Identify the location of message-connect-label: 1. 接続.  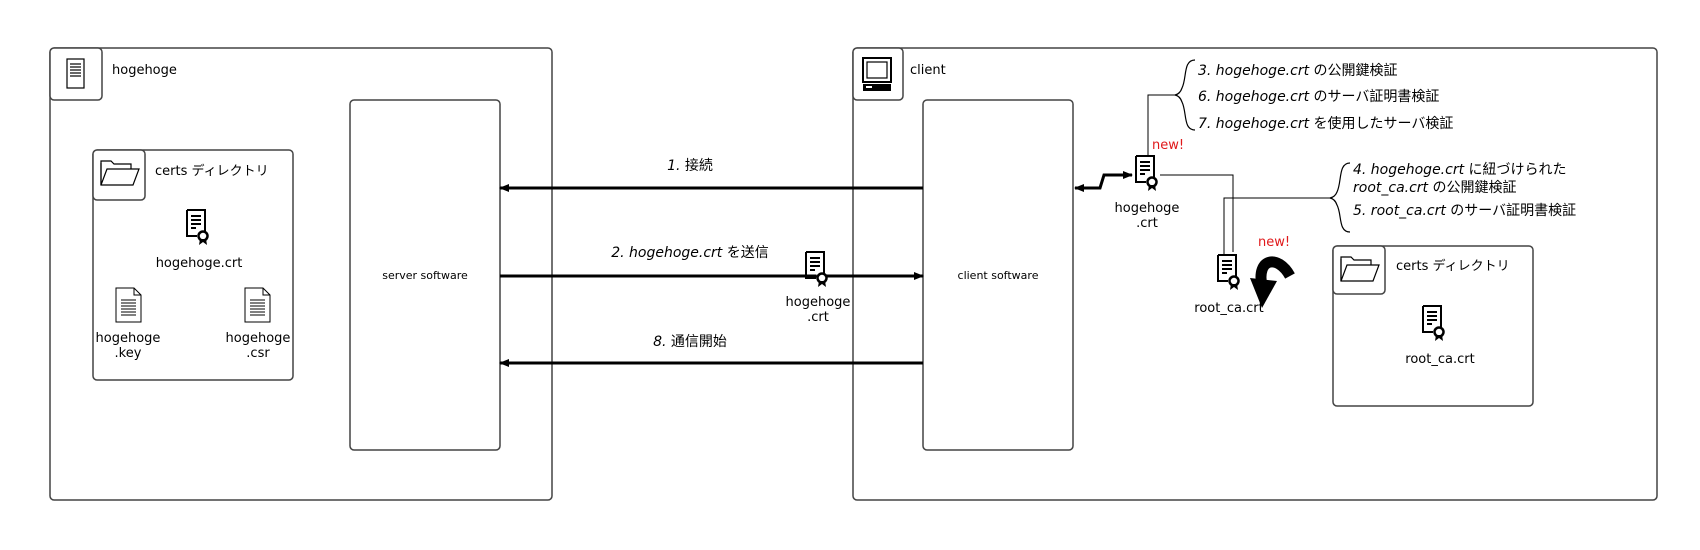
(690, 165).